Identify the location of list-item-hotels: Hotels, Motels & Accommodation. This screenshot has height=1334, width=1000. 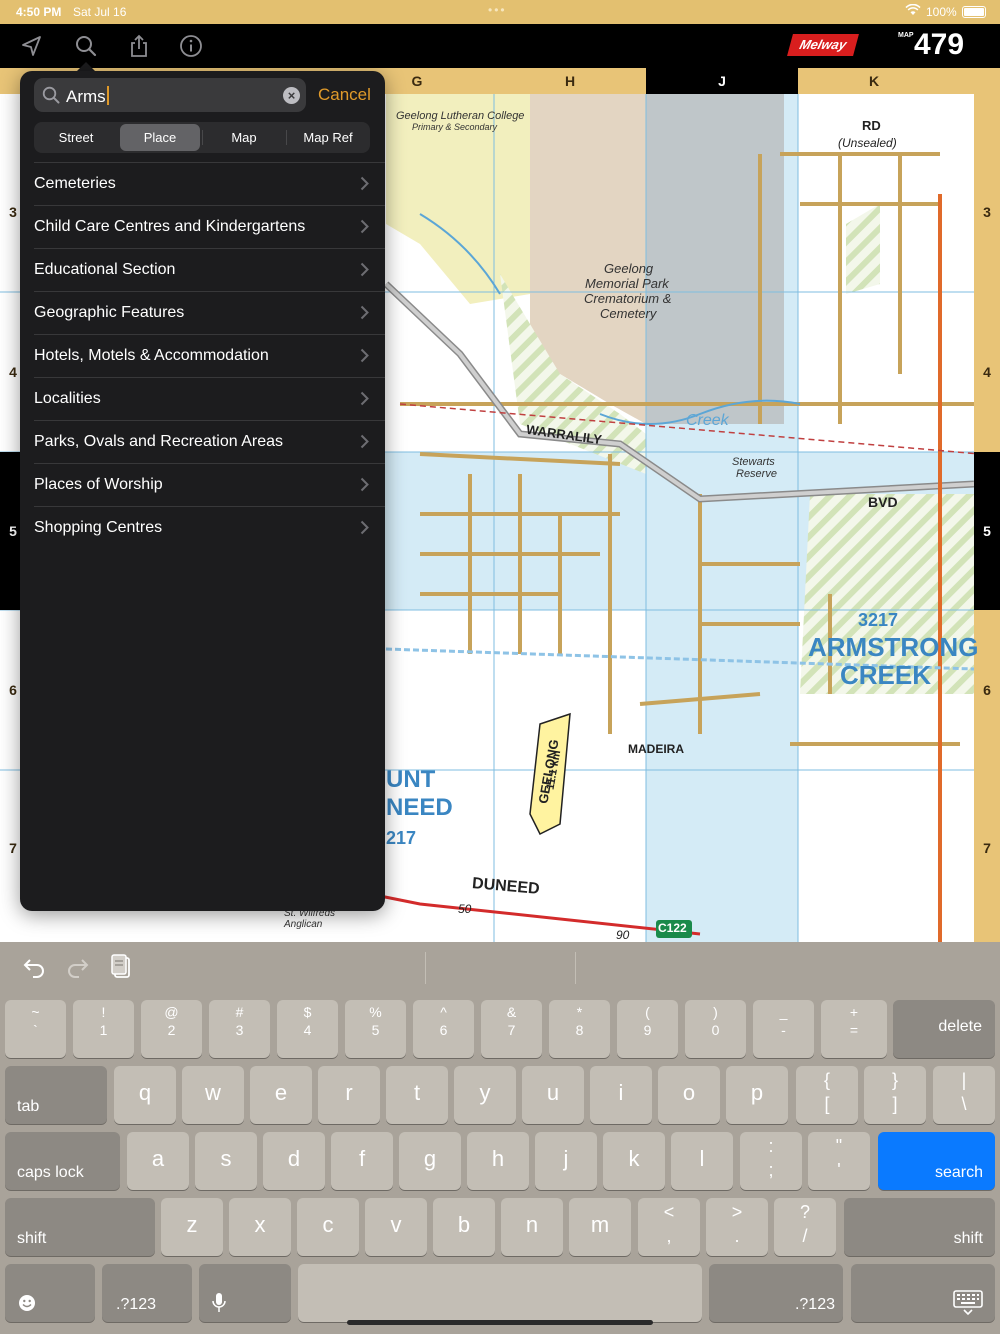
(209, 355).